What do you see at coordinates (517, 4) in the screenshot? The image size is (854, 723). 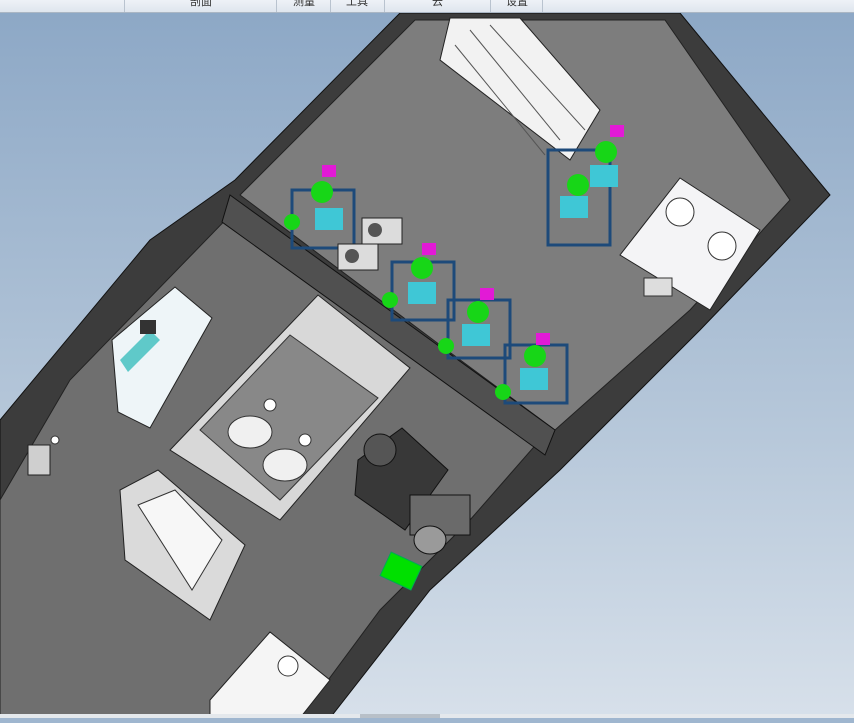 I see `tab-settings: 设置` at bounding box center [517, 4].